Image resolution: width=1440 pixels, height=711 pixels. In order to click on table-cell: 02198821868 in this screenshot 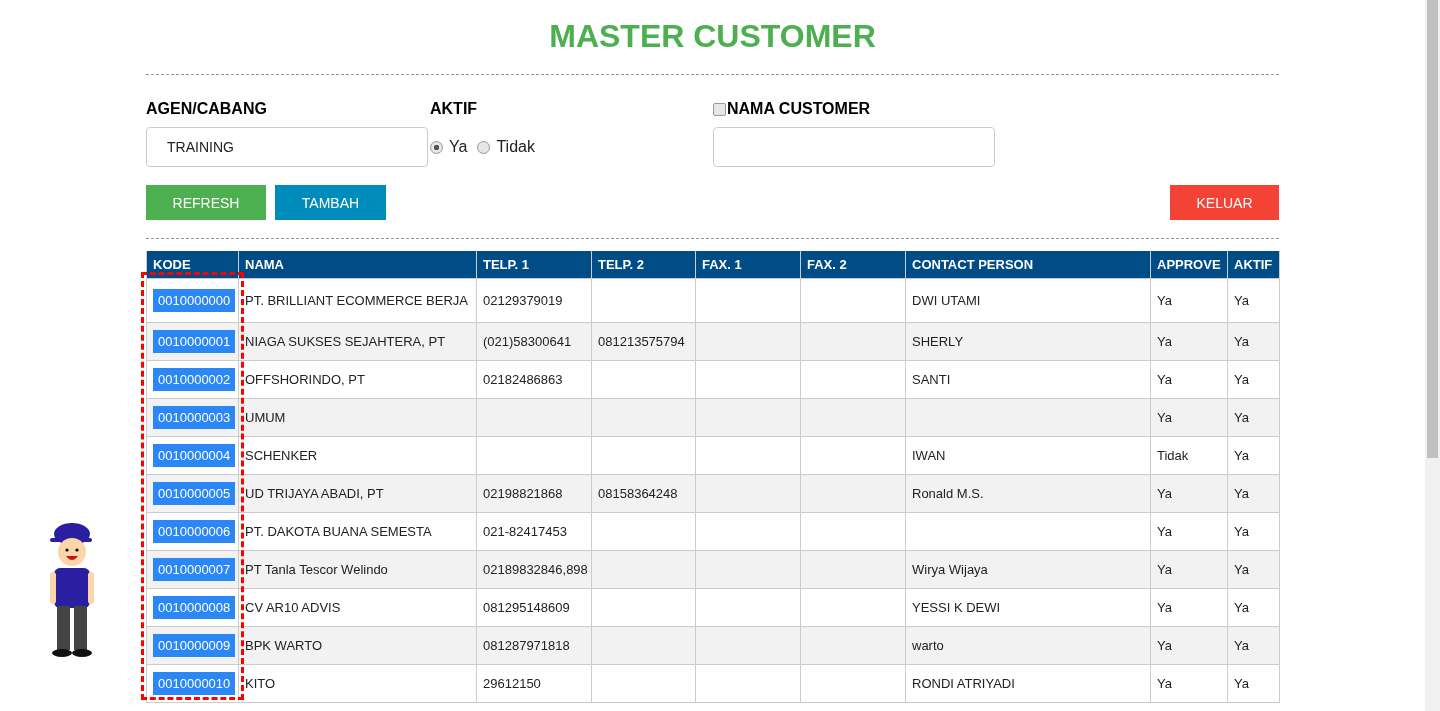, I will do `click(523, 493)`.